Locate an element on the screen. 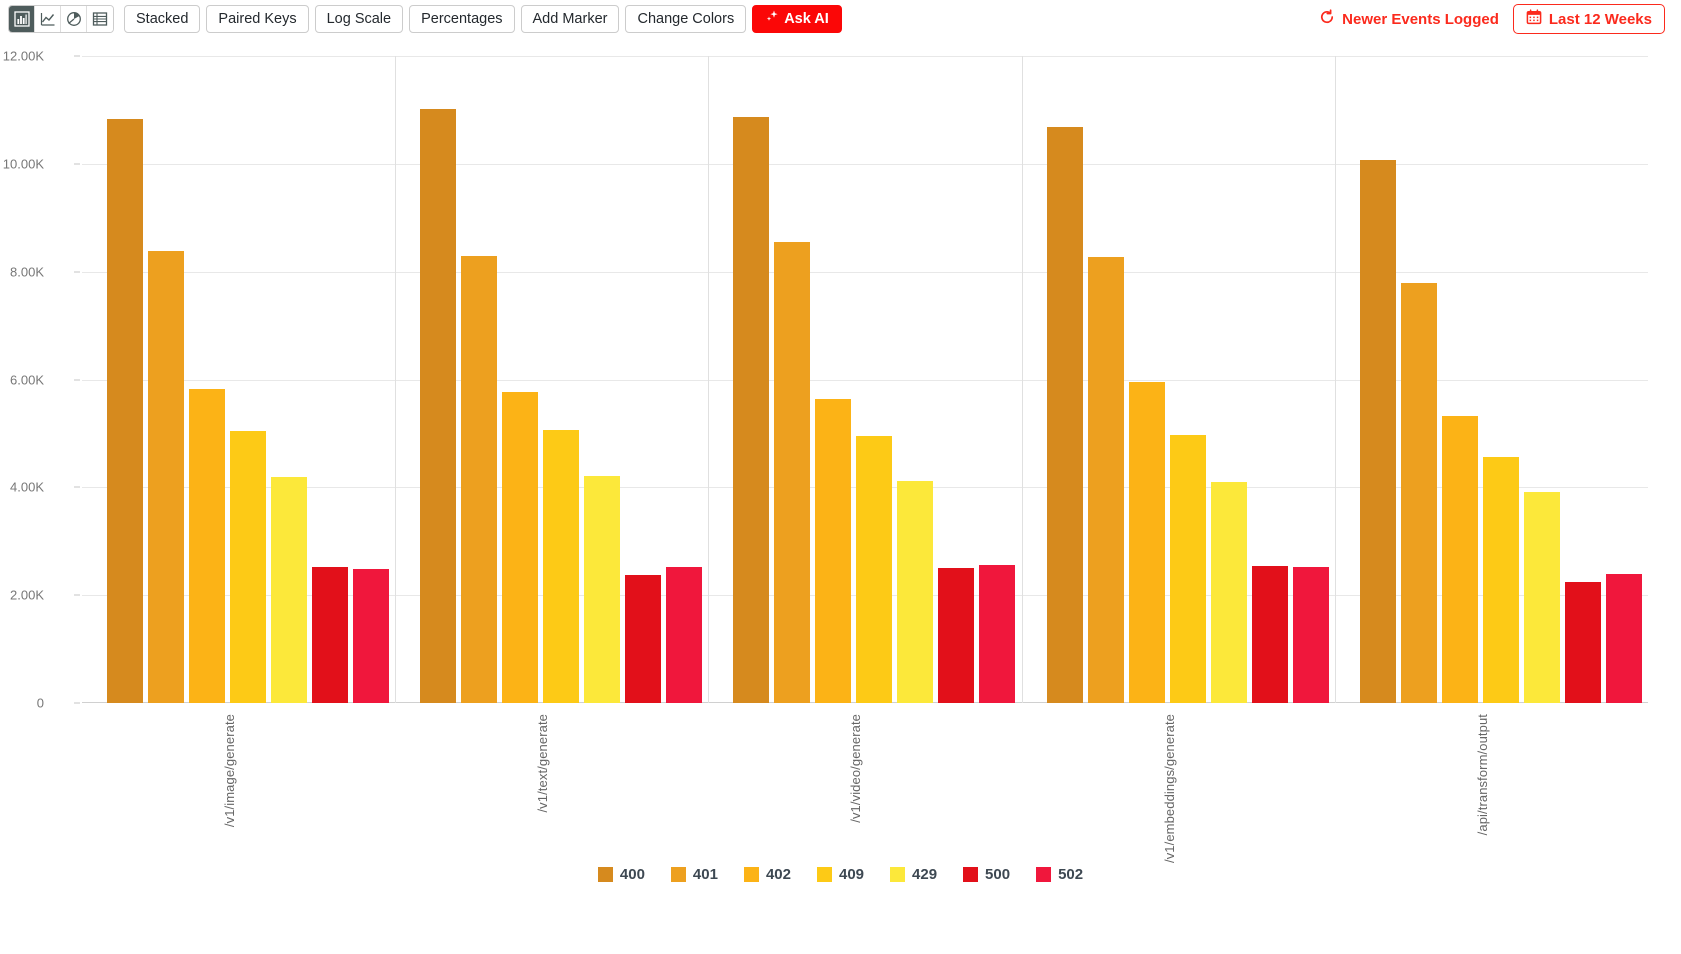 The width and height of the screenshot is (1681, 954). x-axis-tick-label: /api/transform/output is located at coordinates (1482, 775).